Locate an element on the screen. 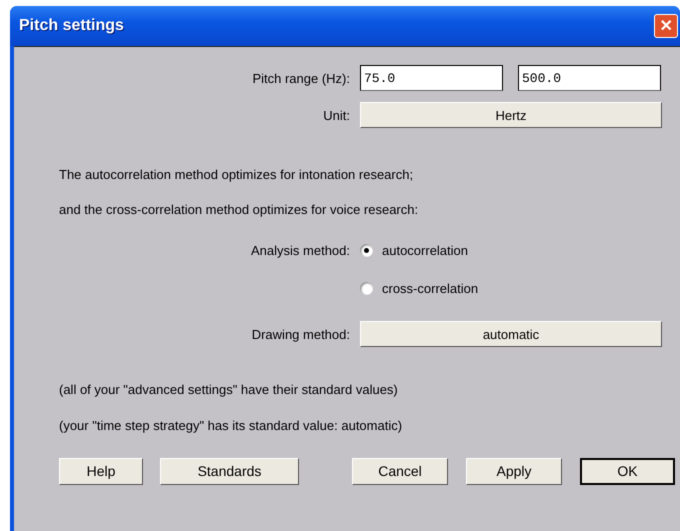 The width and height of the screenshot is (680, 531). description-text: and the cross-correlation method optimizes for voice research: is located at coordinates (238, 209).